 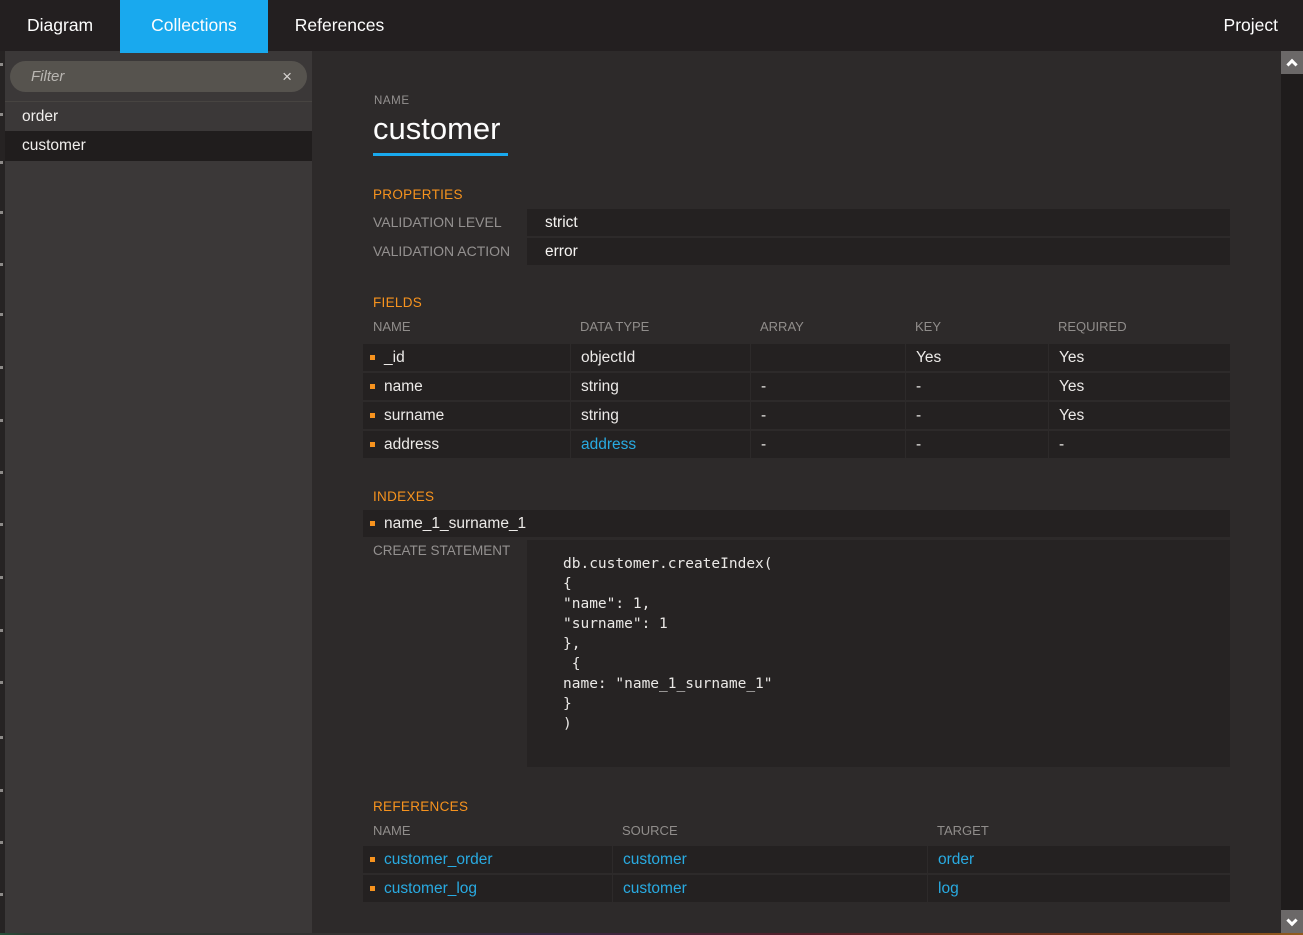 What do you see at coordinates (956, 859) in the screenshot?
I see `reference-target-link: order` at bounding box center [956, 859].